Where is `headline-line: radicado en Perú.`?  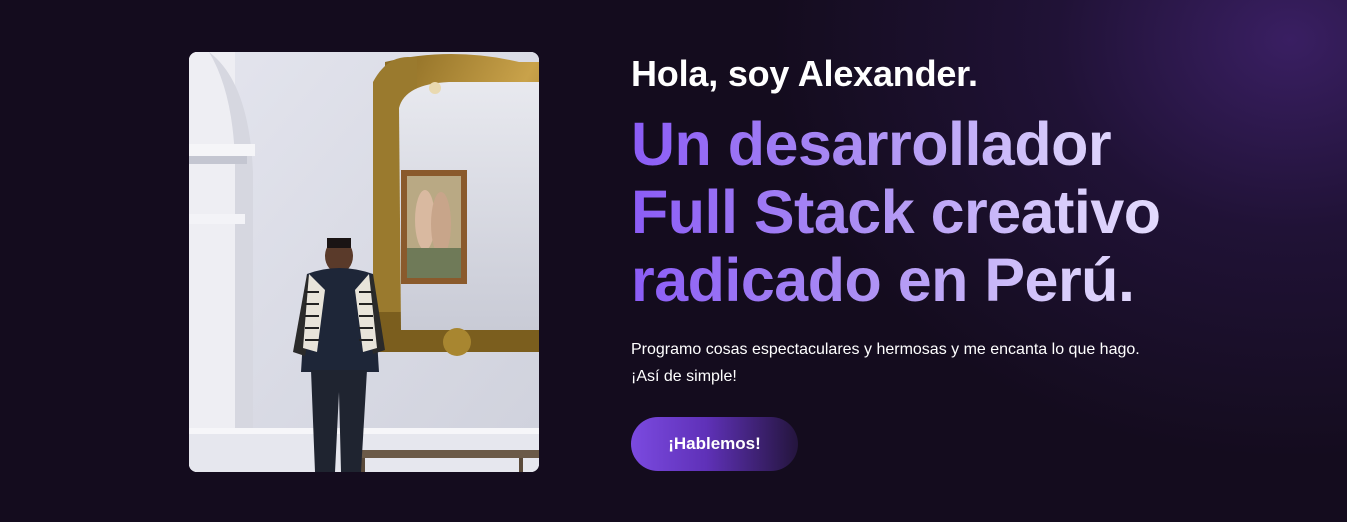 headline-line: radicado en Perú. is located at coordinates (883, 280).